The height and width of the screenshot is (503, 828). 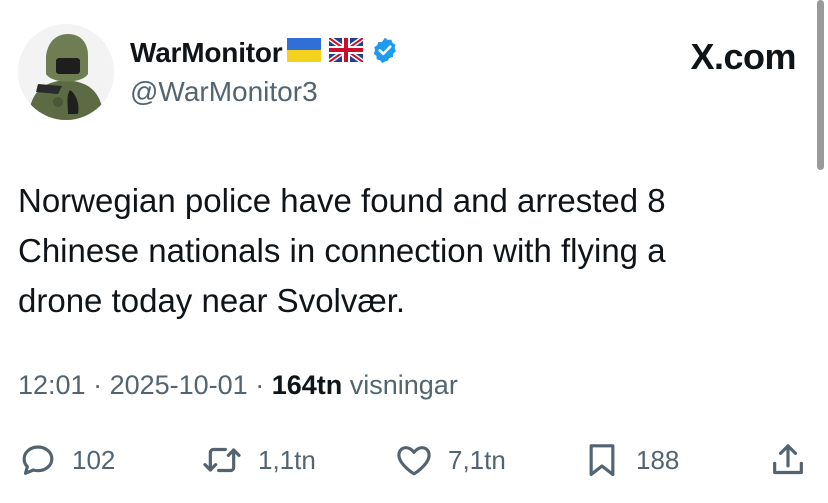 I want to click on scrollbar, so click(x=820, y=85).